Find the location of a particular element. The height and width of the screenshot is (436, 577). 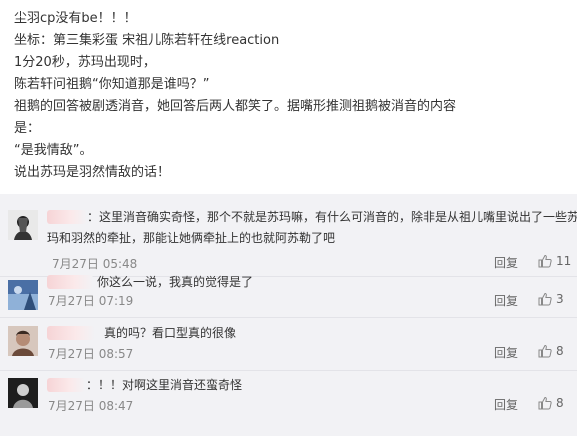

post-line: 1分20秒，苏玛出现时， is located at coordinates (85, 62).